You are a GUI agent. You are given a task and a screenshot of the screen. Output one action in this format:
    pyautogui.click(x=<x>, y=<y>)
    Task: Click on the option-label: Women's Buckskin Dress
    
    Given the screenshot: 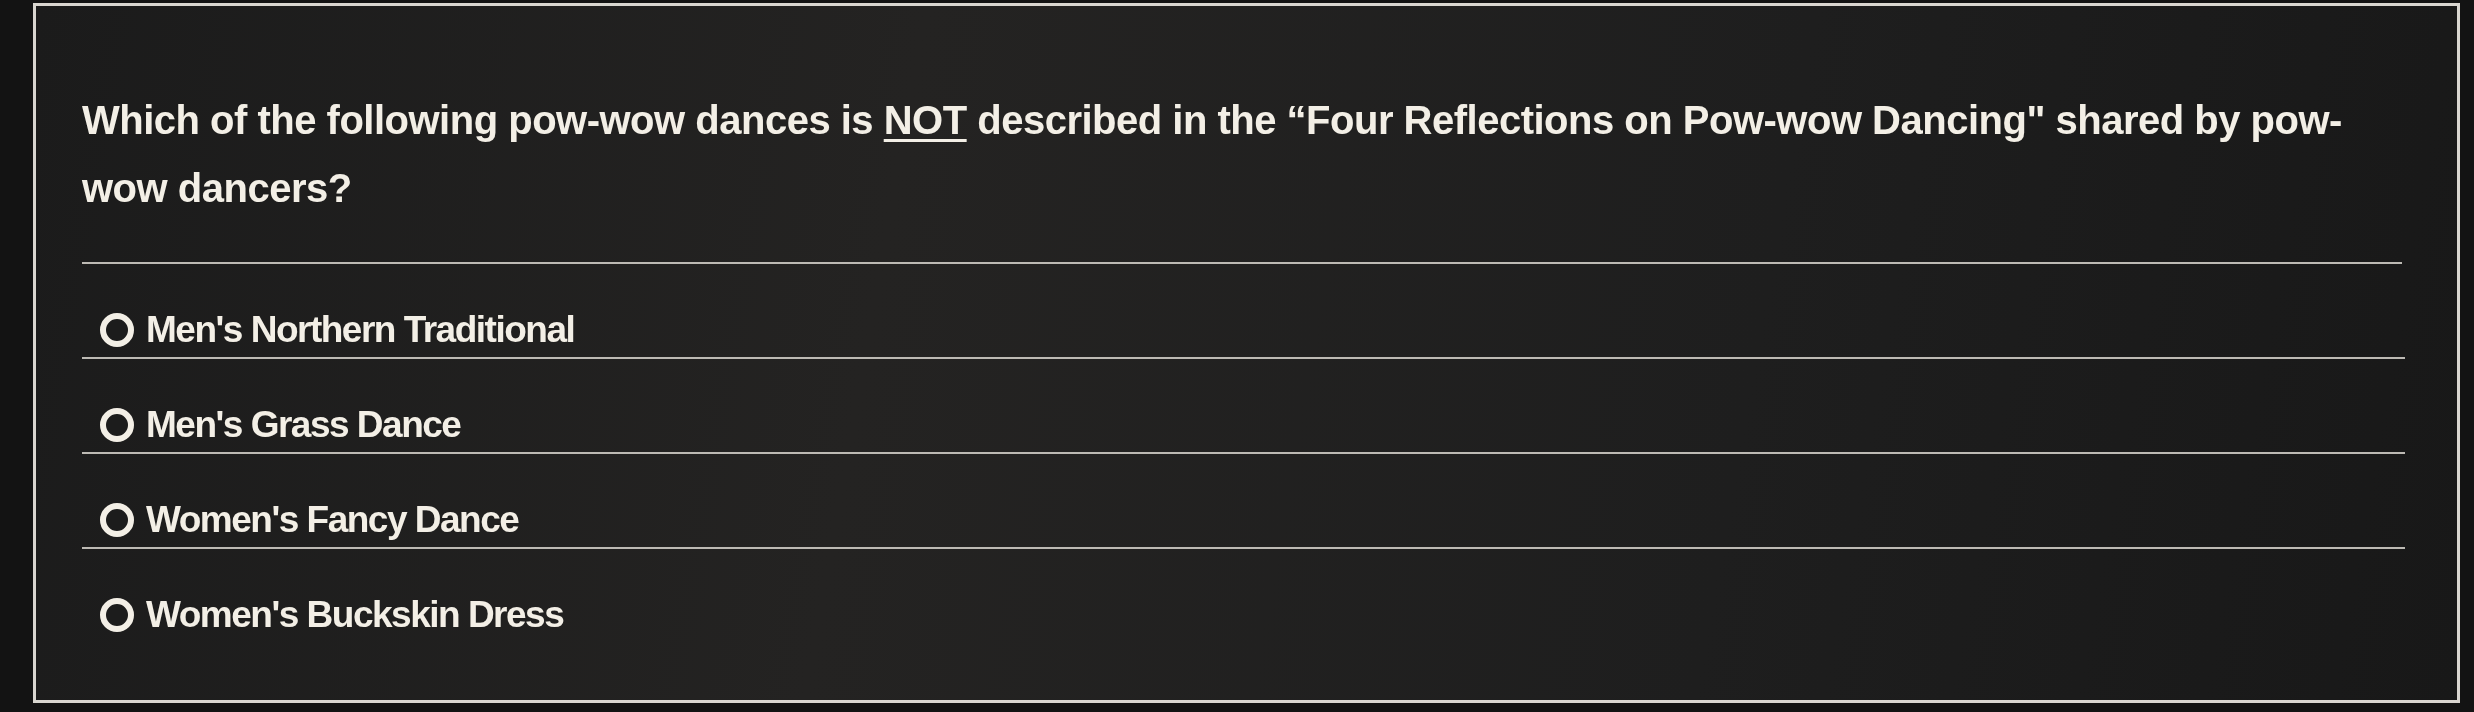 What is the action you would take?
    pyautogui.click(x=355, y=615)
    